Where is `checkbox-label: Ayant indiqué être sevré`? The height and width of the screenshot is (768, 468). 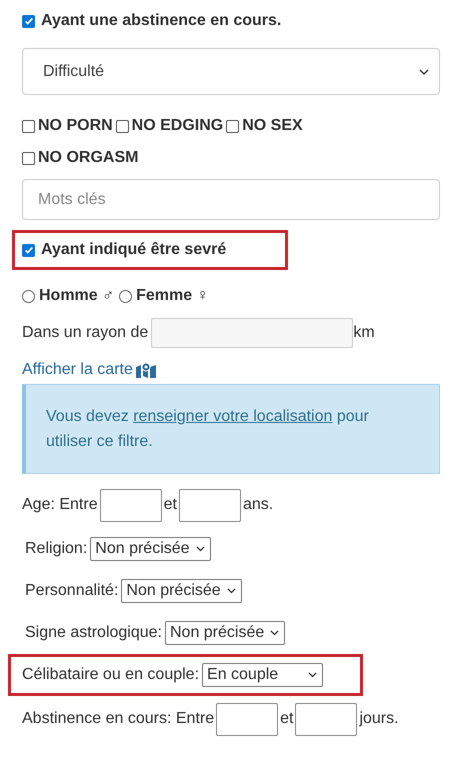
checkbox-label: Ayant indiqué être sevré is located at coordinates (133, 250).